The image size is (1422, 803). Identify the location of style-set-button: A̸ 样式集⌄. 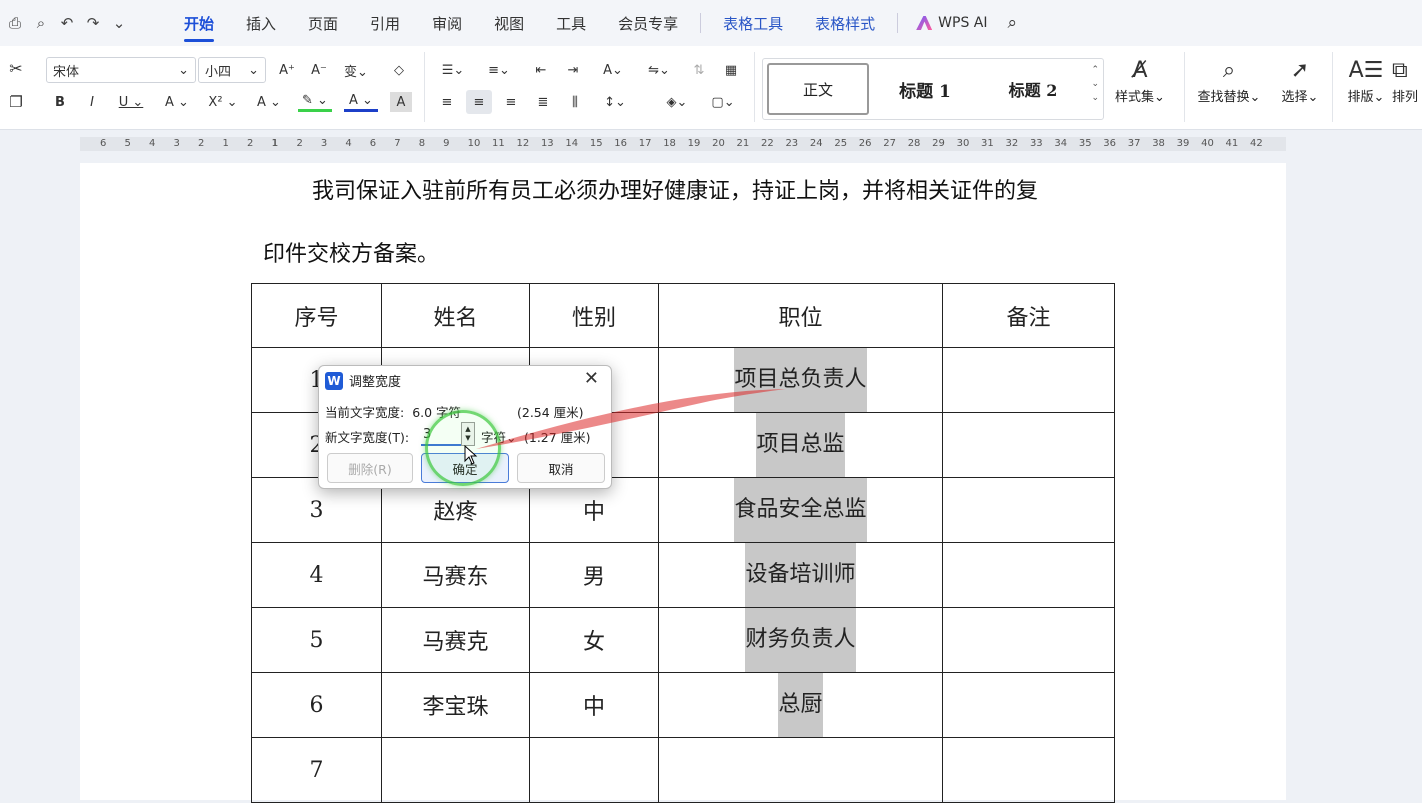
(1140, 80).